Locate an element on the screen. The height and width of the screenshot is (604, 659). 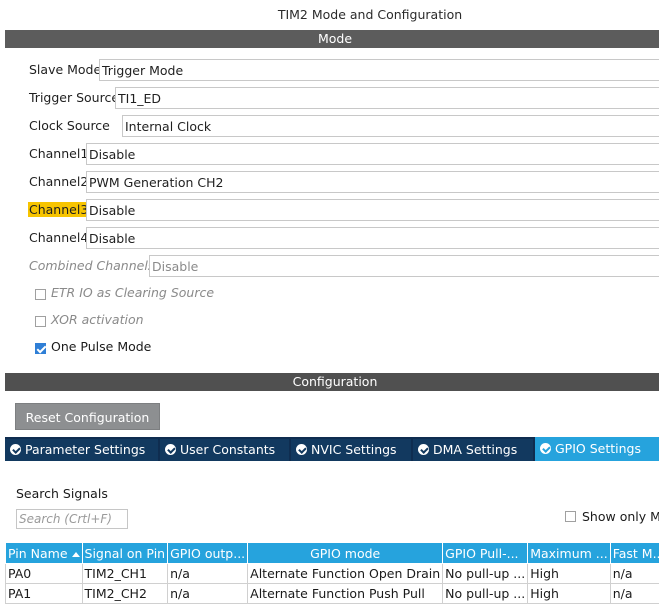
tab-nvic-settings: NVIC Settings is located at coordinates (351, 450).